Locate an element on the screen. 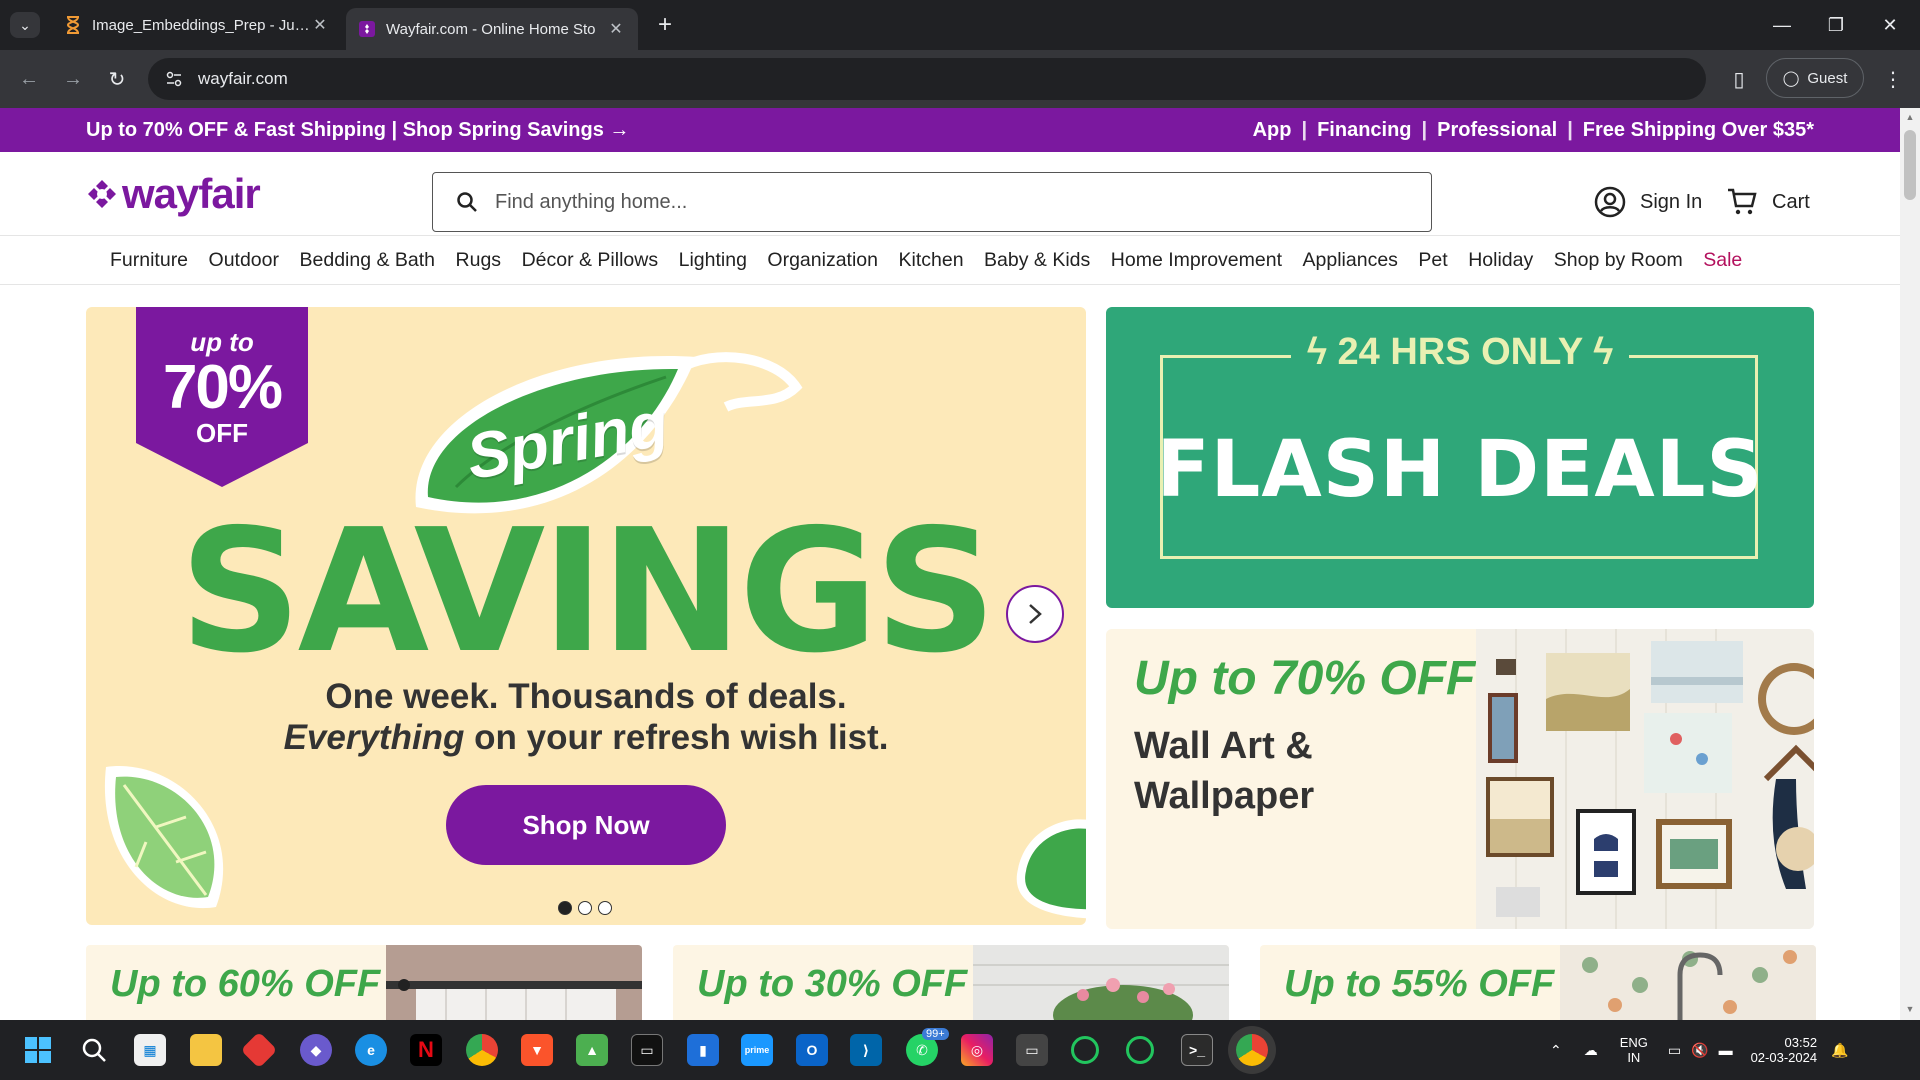 This screenshot has height=1080, width=1920. display-icon: ▭ is located at coordinates (1674, 1050).